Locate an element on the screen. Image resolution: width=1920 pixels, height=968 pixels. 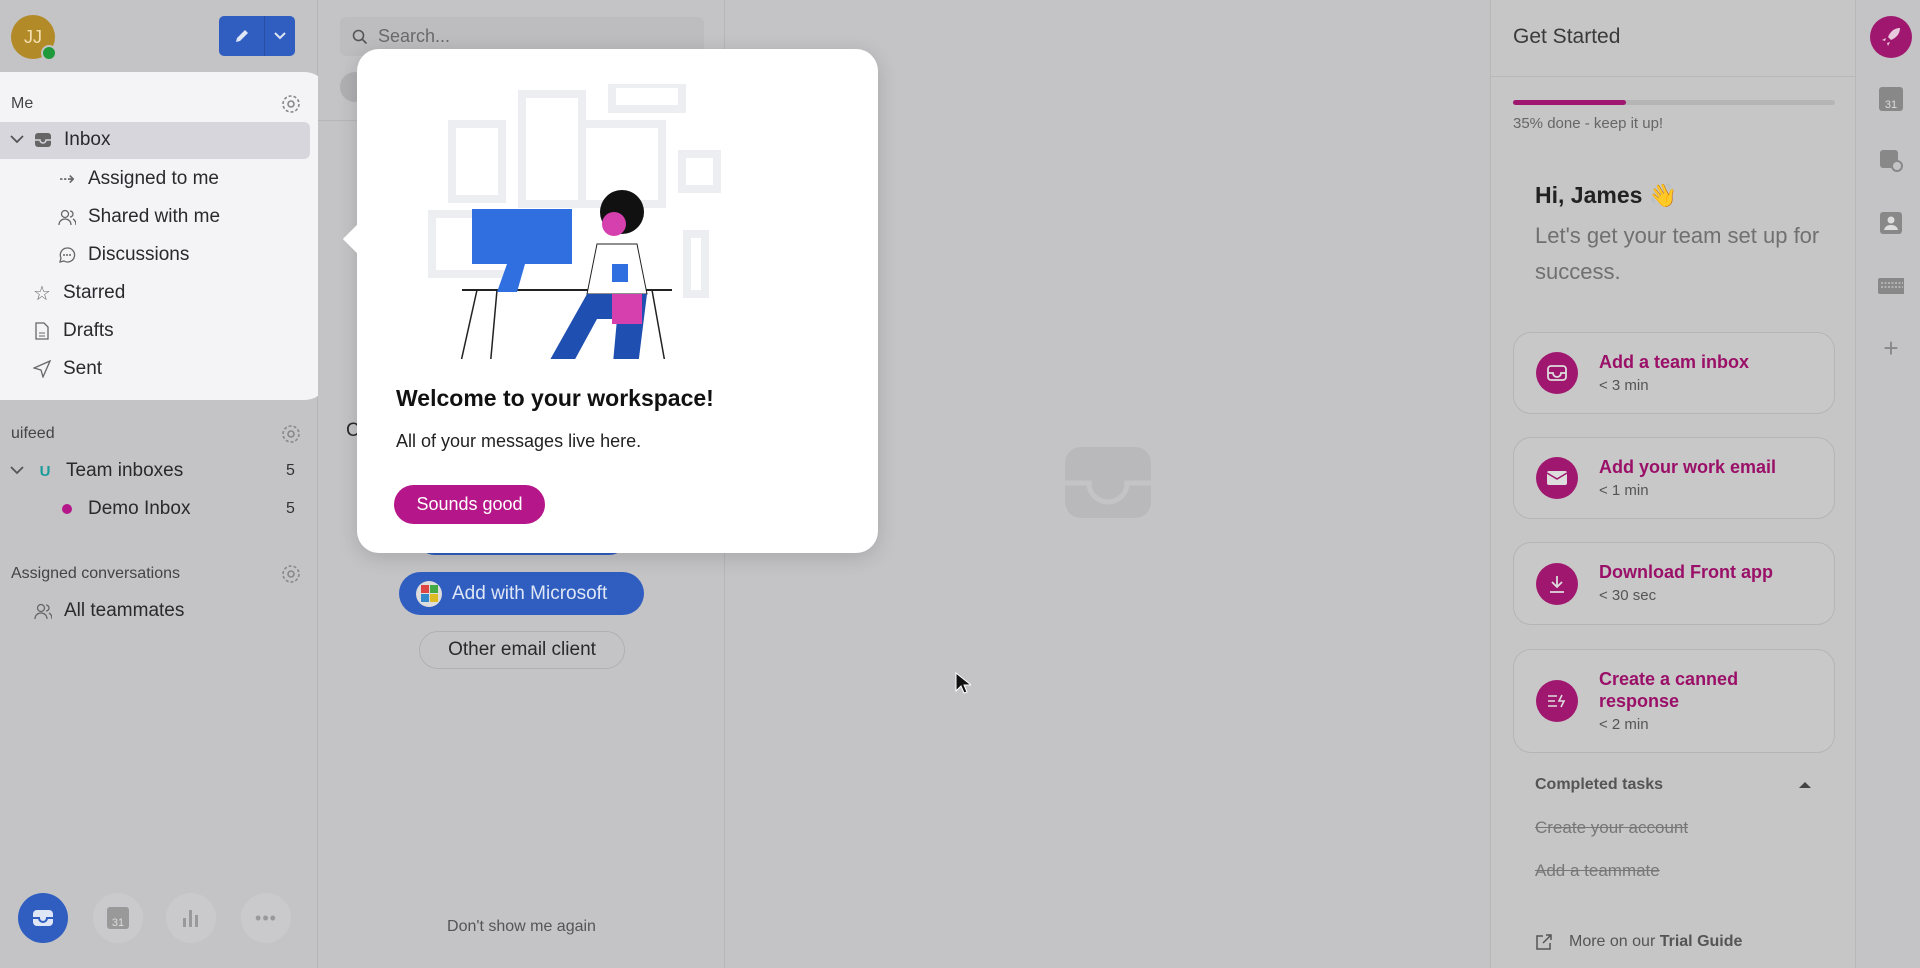
workspace-illustration is located at coordinates (574, 221).